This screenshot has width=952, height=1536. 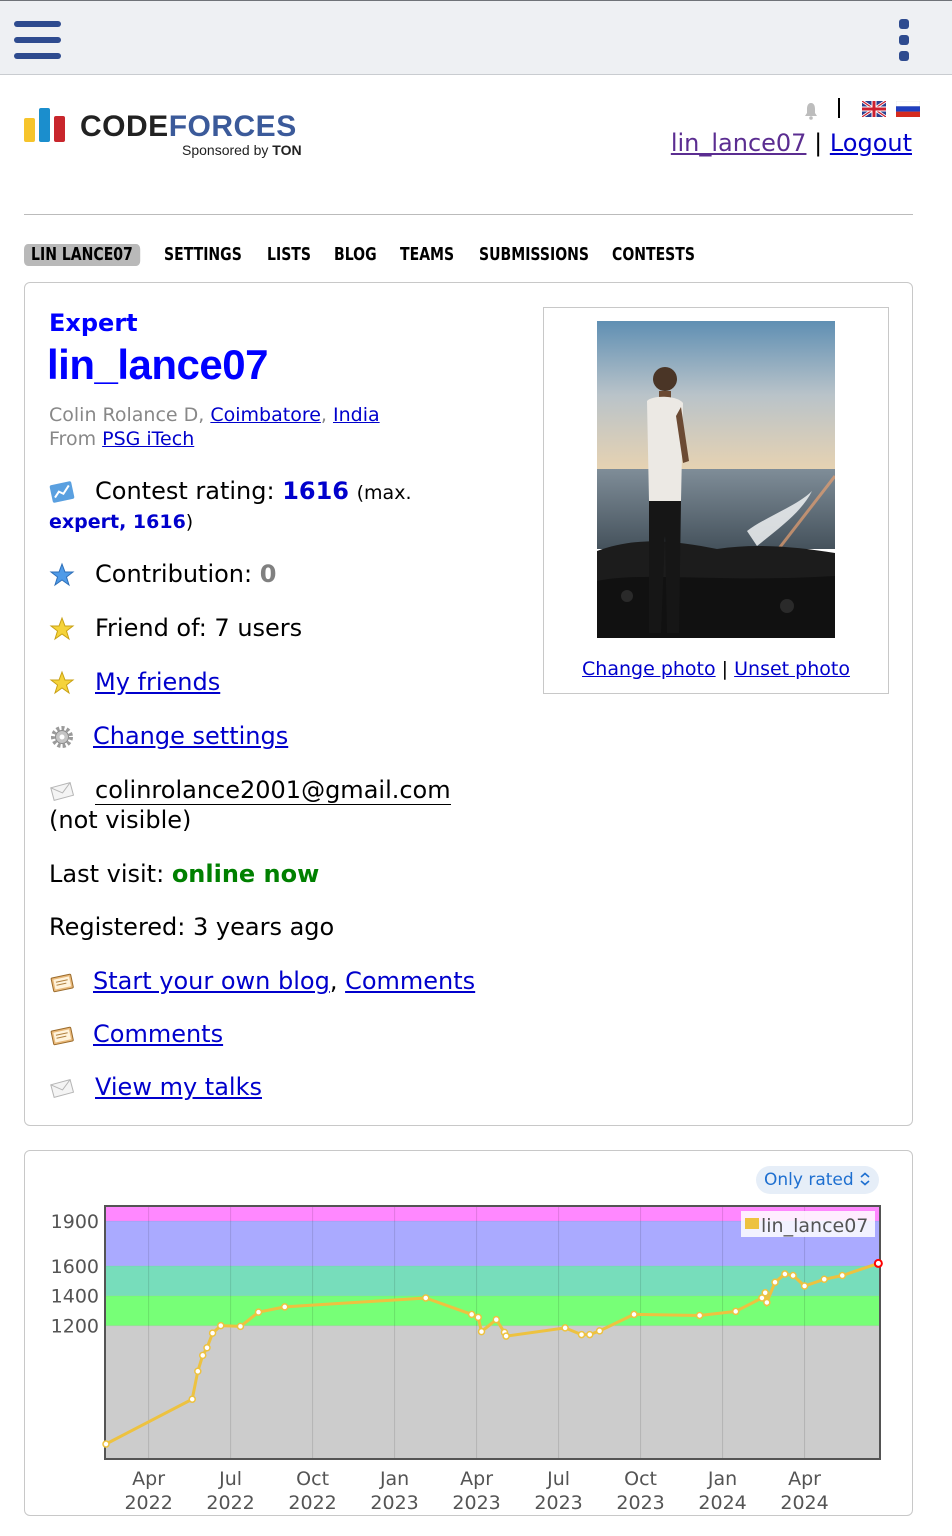 I want to click on tab-settings: SETTINGS, so click(x=203, y=255).